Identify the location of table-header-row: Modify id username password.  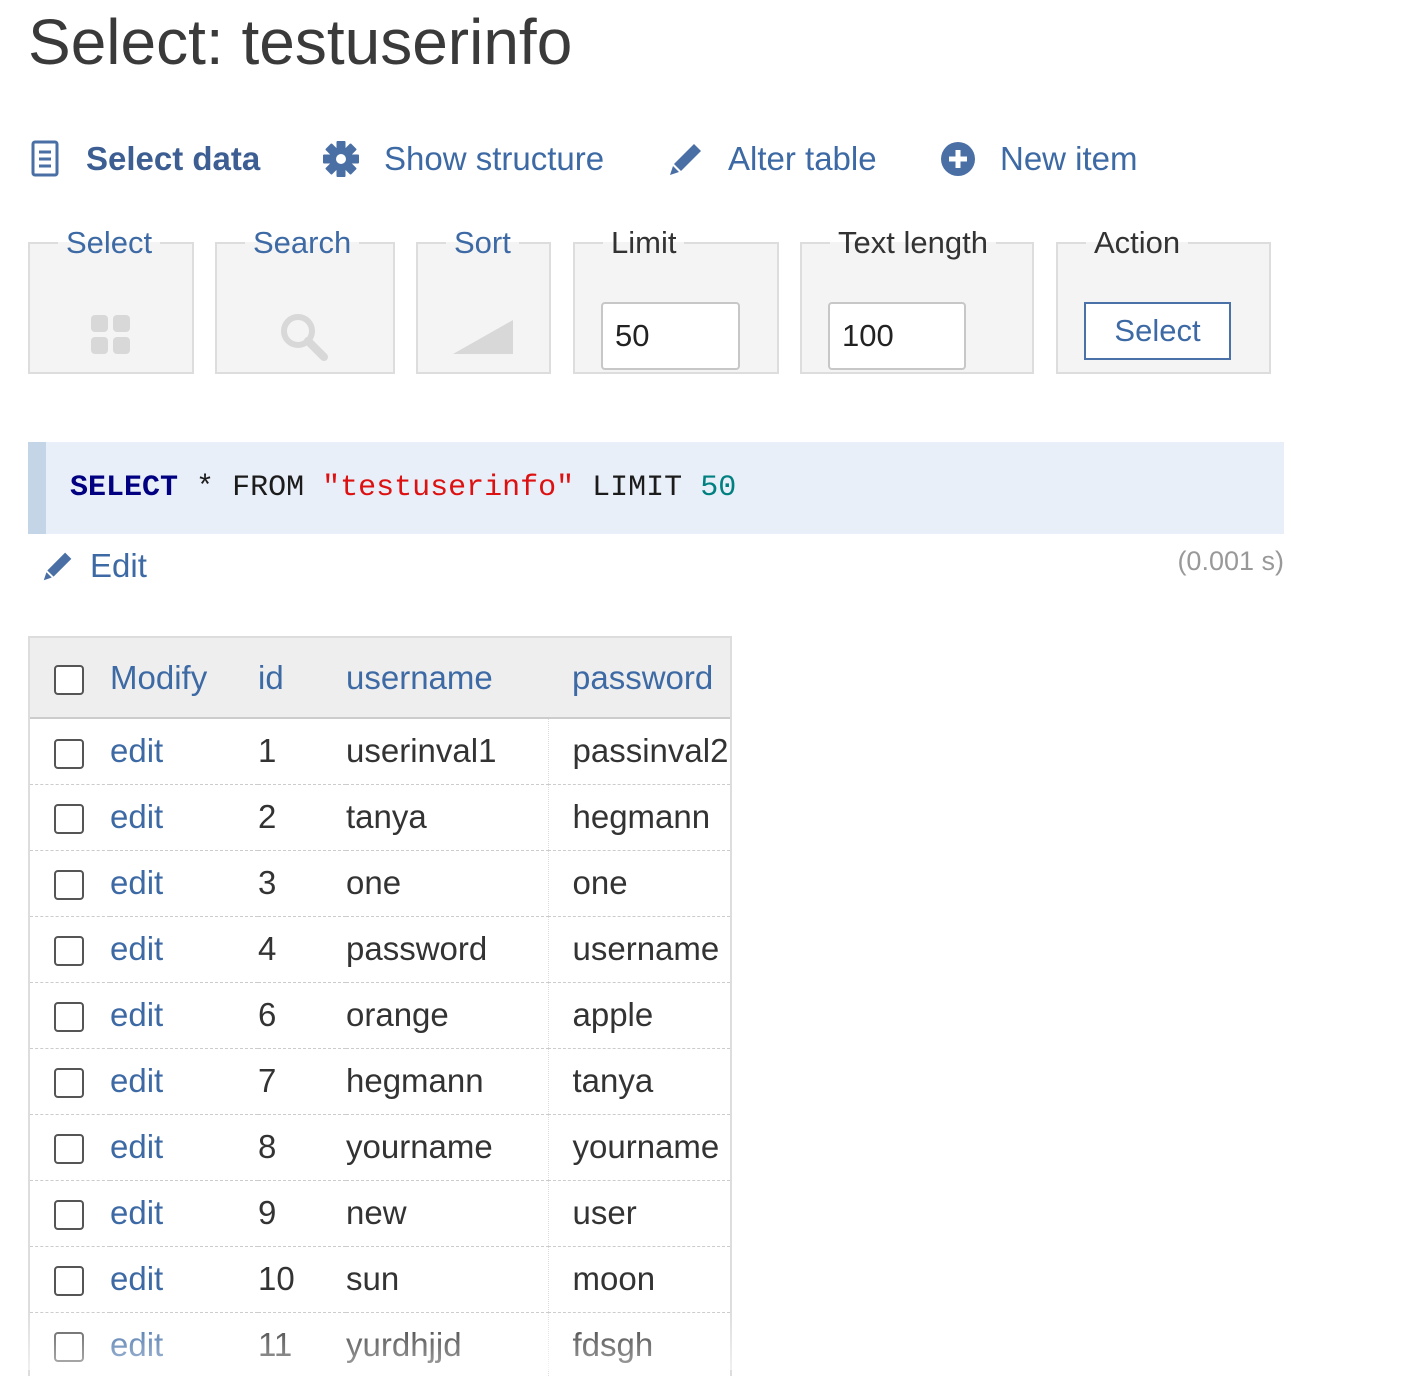
(380, 678).